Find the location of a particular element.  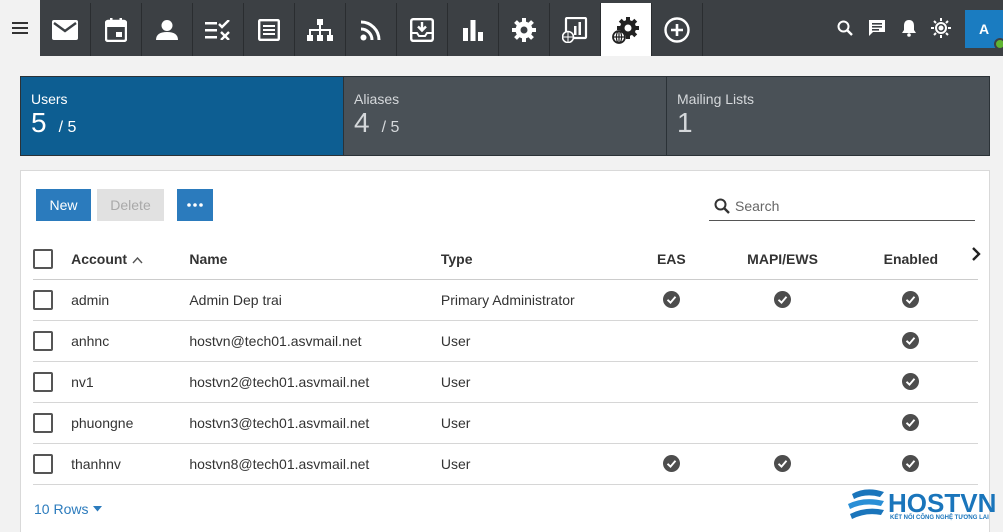

menu-button is located at coordinates (20, 28).